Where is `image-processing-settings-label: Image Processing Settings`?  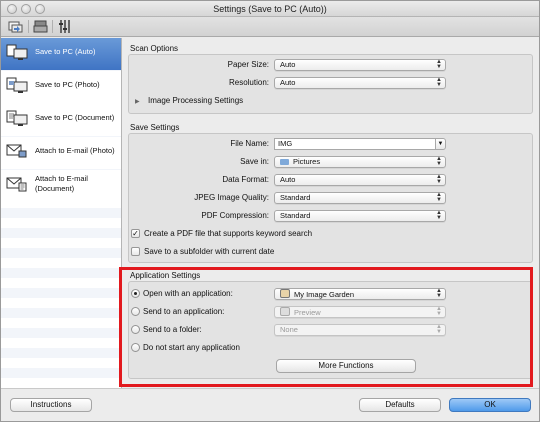 image-processing-settings-label: Image Processing Settings is located at coordinates (195, 100).